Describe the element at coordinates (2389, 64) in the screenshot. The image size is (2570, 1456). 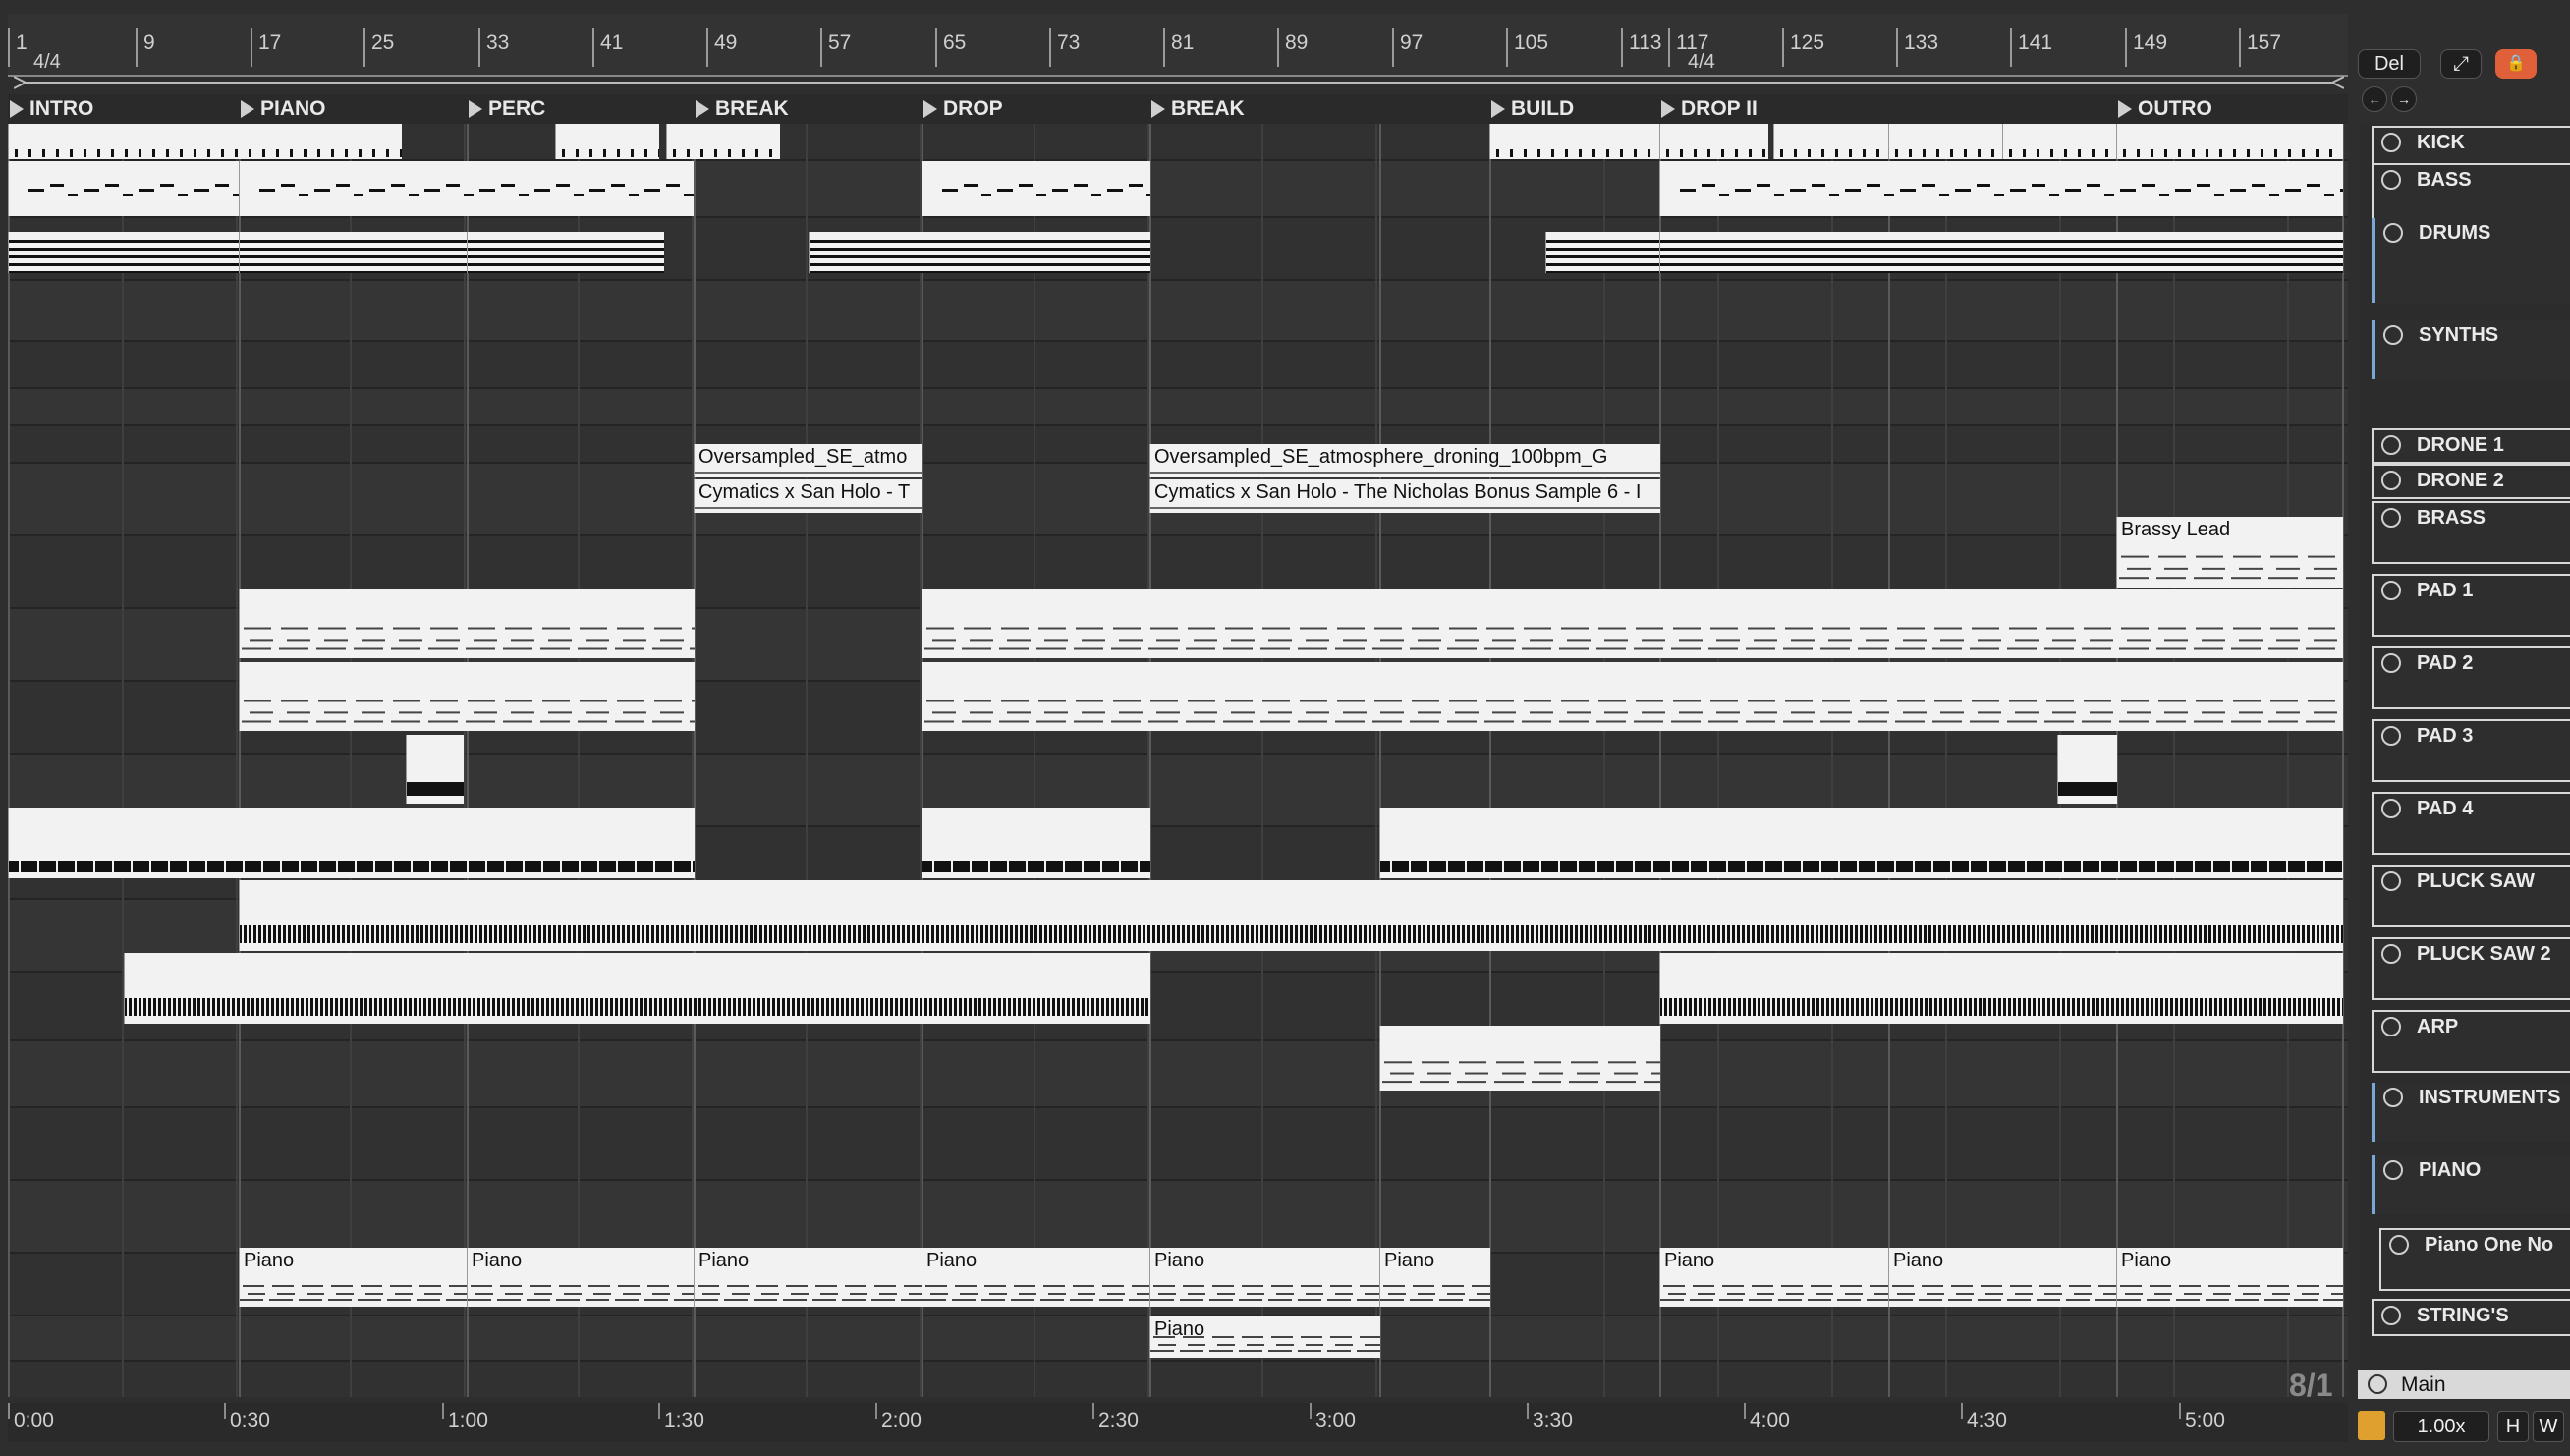
I see `delete-button: Del` at that location.